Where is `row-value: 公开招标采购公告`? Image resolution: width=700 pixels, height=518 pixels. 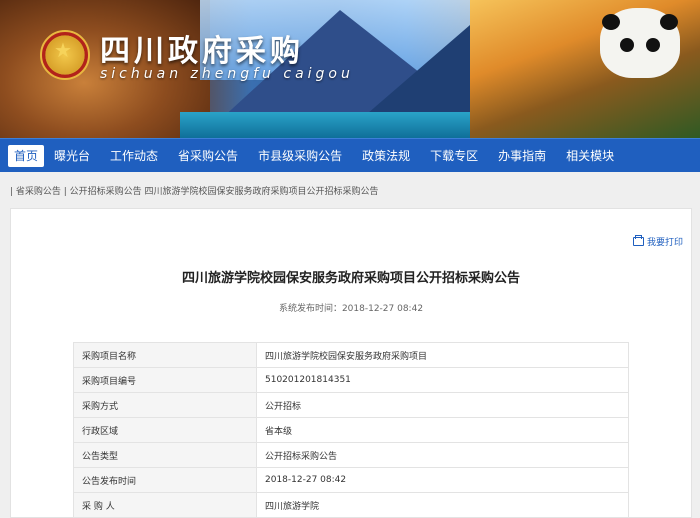 row-value: 公开招标采购公告 is located at coordinates (442, 455).